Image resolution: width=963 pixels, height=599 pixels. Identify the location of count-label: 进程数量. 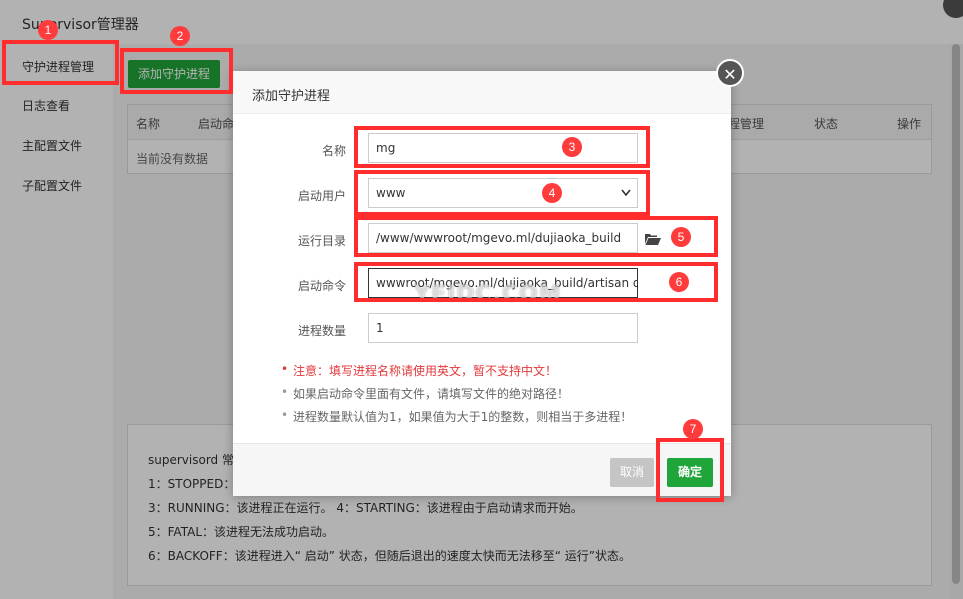
(321, 331).